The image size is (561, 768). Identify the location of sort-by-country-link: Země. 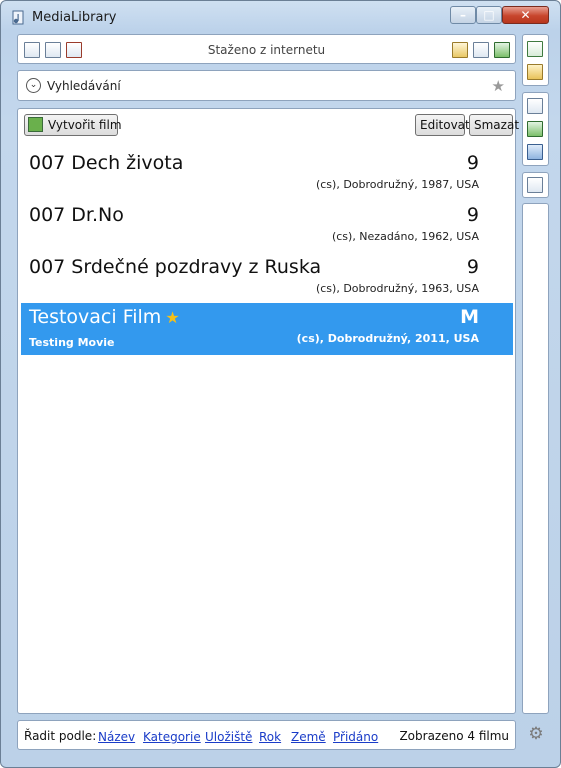
(308, 737).